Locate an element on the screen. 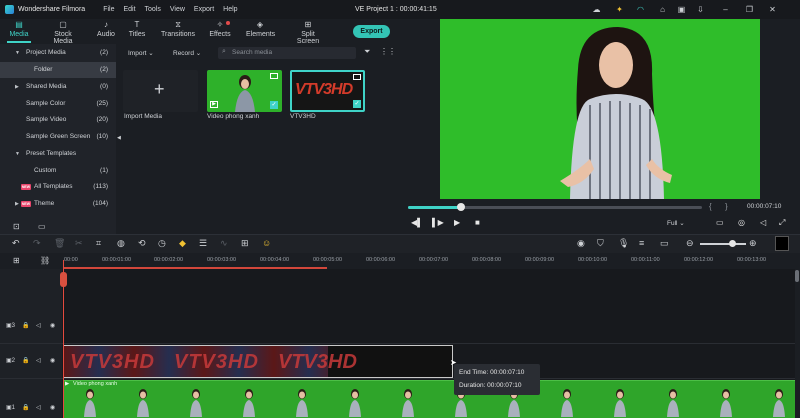 The height and width of the screenshot is (418, 800). keyframe-icon: ◆ is located at coordinates (182, 243).